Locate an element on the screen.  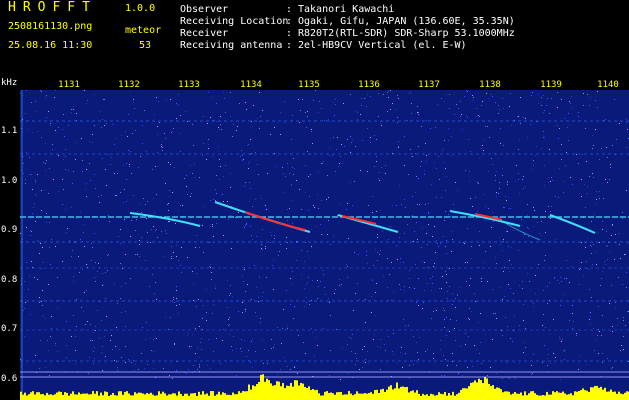
x-tick-1134: 1134 is located at coordinates (251, 85).